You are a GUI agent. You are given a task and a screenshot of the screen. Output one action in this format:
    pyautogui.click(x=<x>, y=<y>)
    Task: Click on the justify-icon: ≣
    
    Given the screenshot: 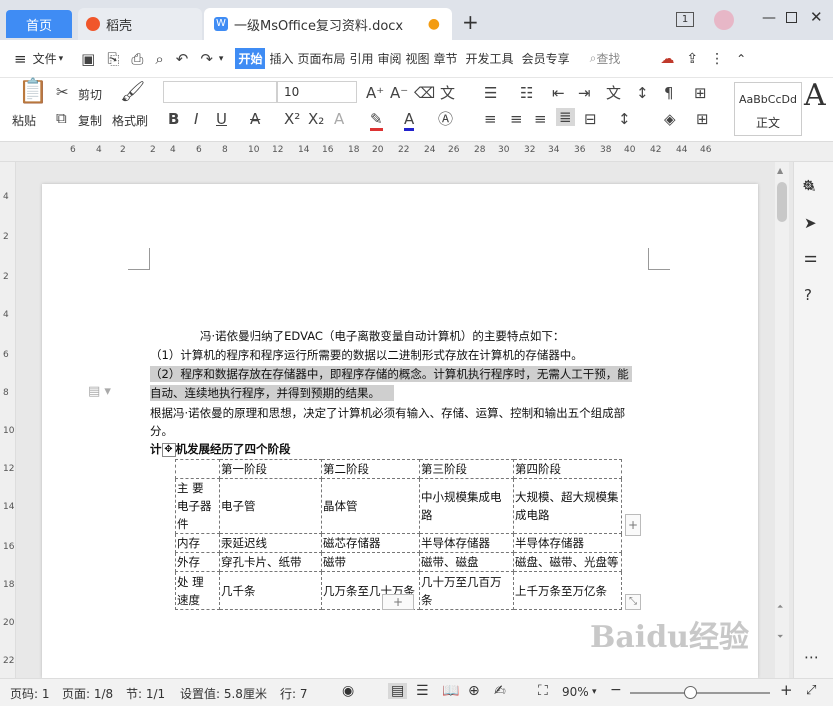 What is the action you would take?
    pyautogui.click(x=565, y=117)
    